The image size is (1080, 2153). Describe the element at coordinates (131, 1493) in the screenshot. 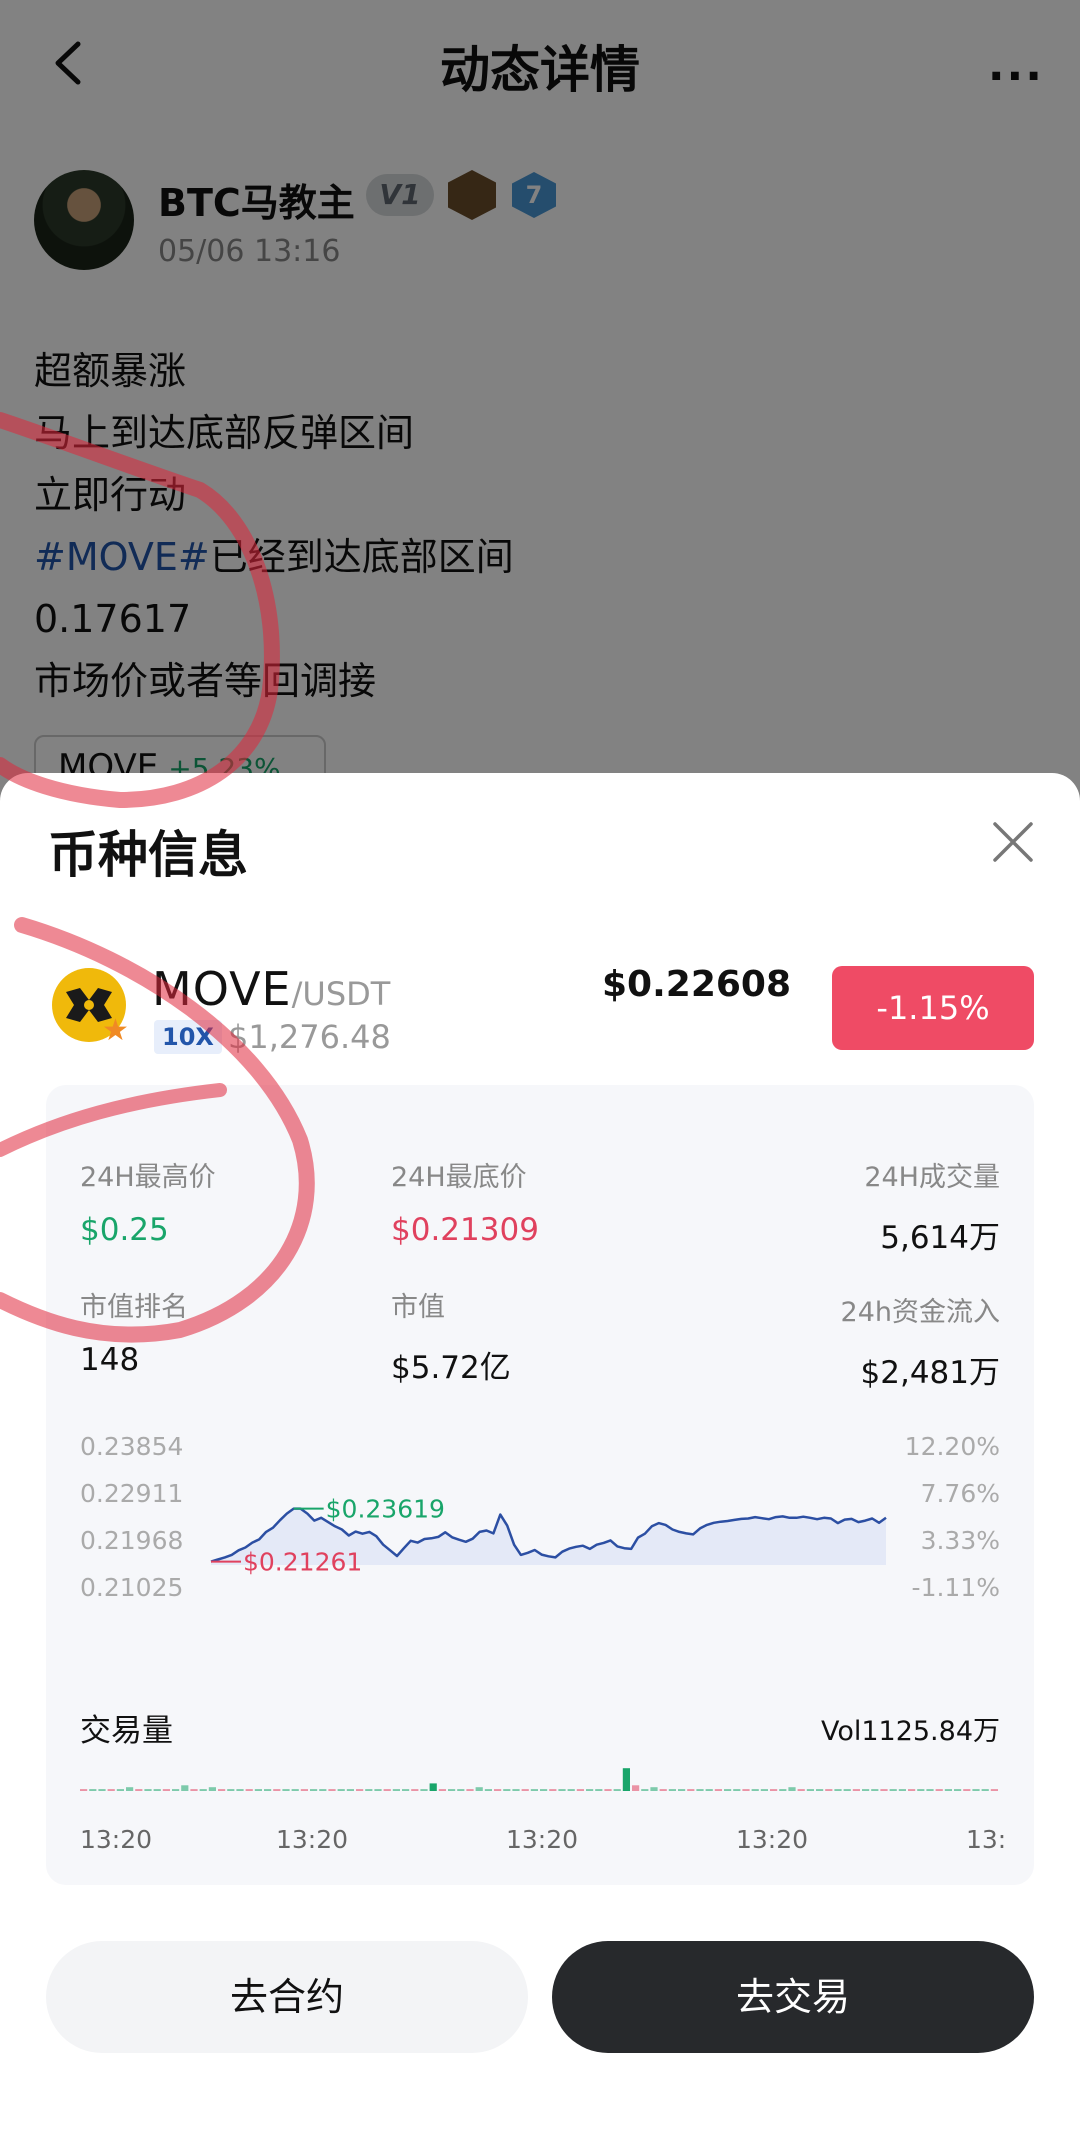

I see `y-axis-label-left: 0.22911` at that location.